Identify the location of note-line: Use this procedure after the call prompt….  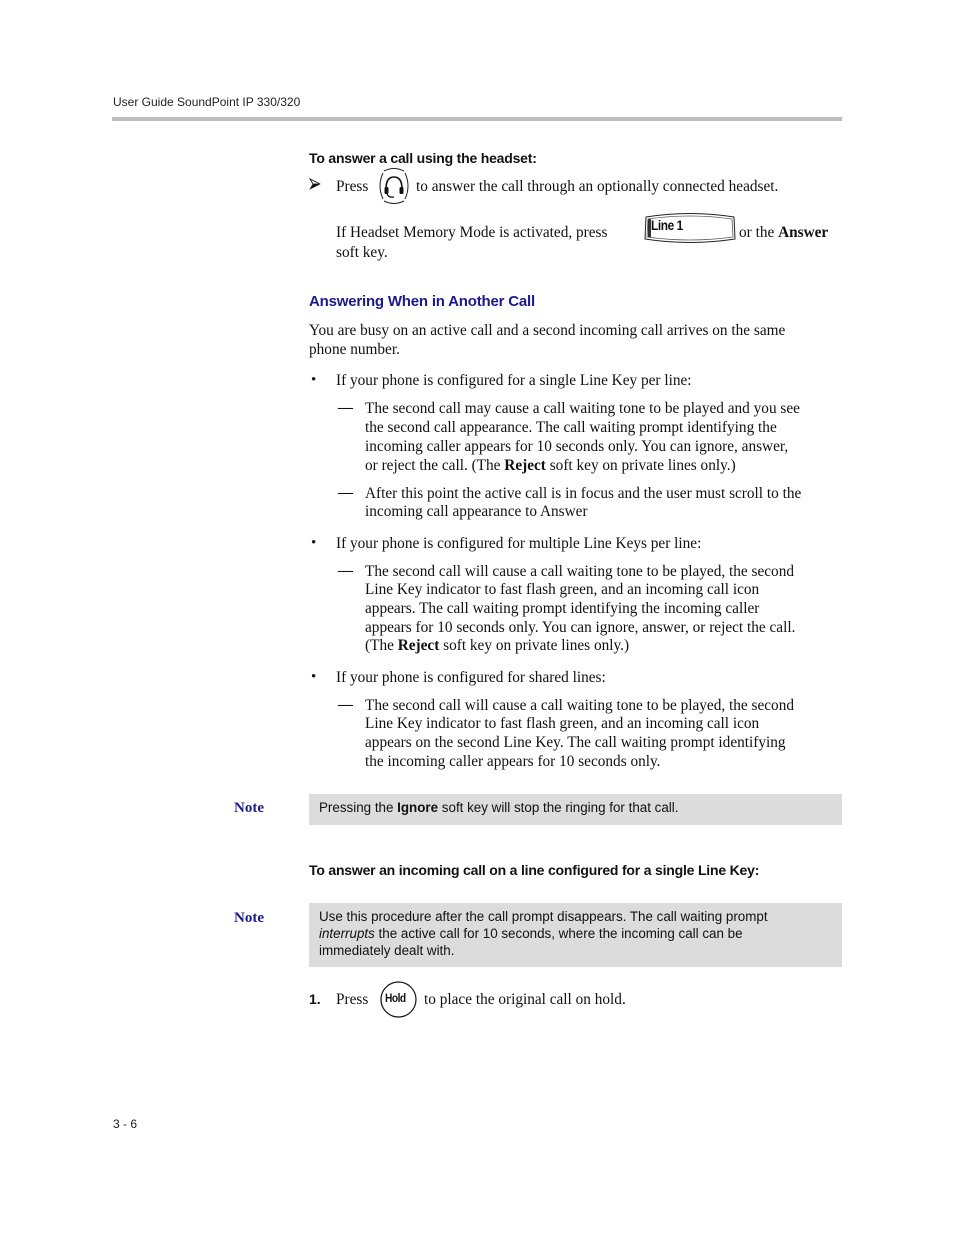
(543, 916).